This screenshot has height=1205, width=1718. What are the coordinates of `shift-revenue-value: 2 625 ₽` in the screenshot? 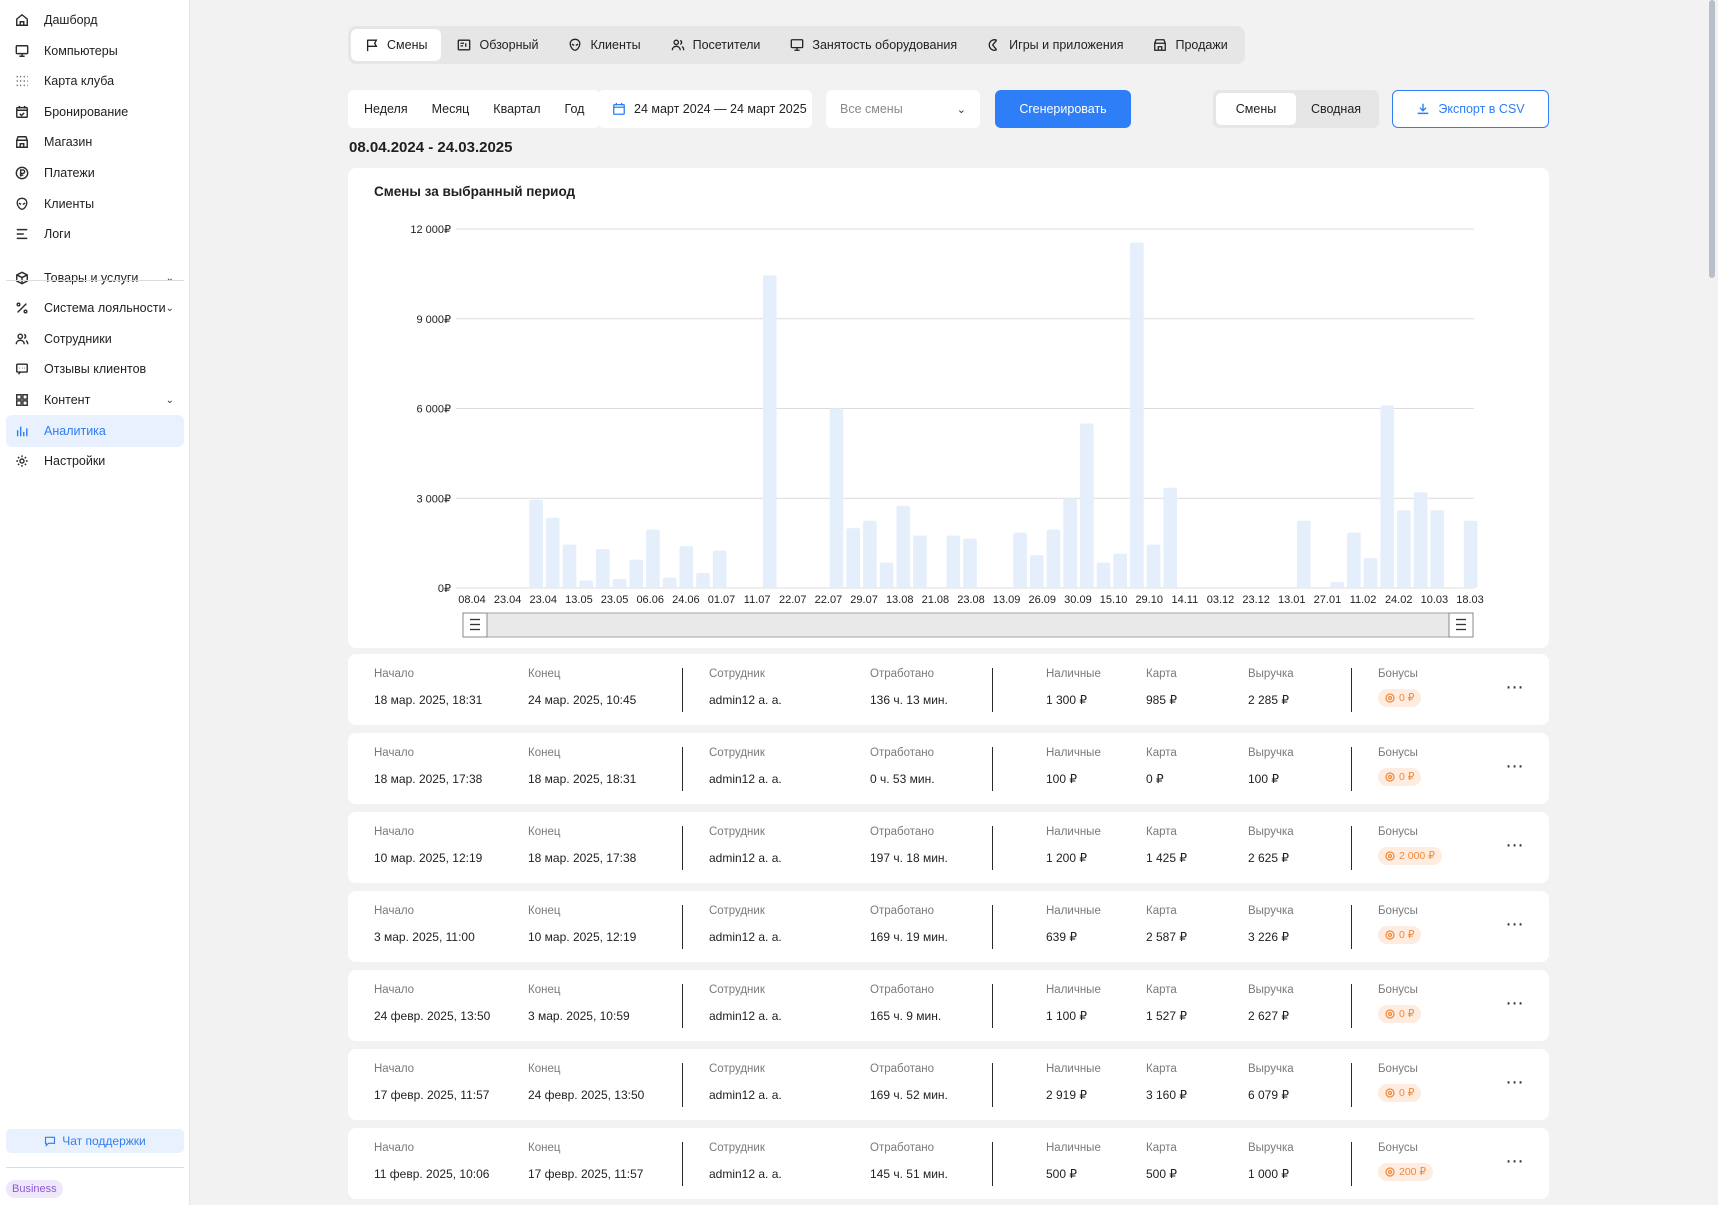 It's located at (1268, 858).